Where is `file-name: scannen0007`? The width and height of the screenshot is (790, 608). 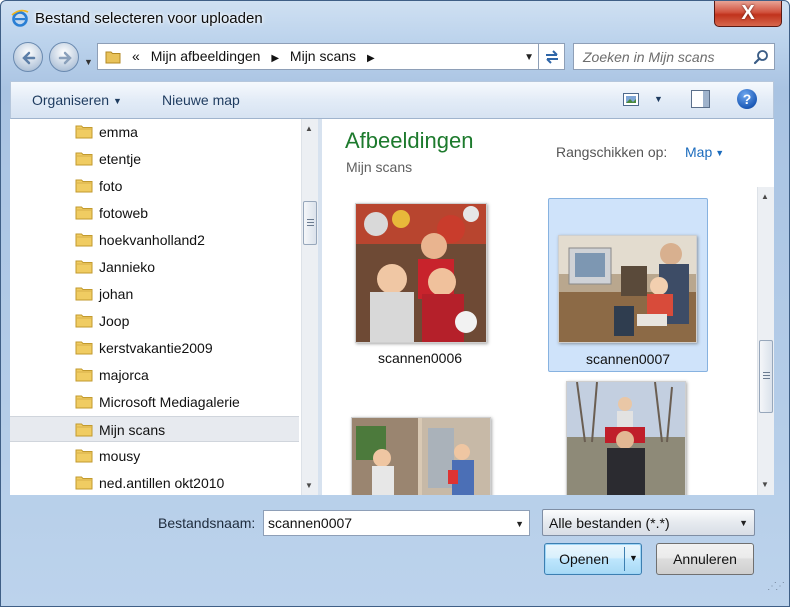
file-name: scannen0007 is located at coordinates (628, 359).